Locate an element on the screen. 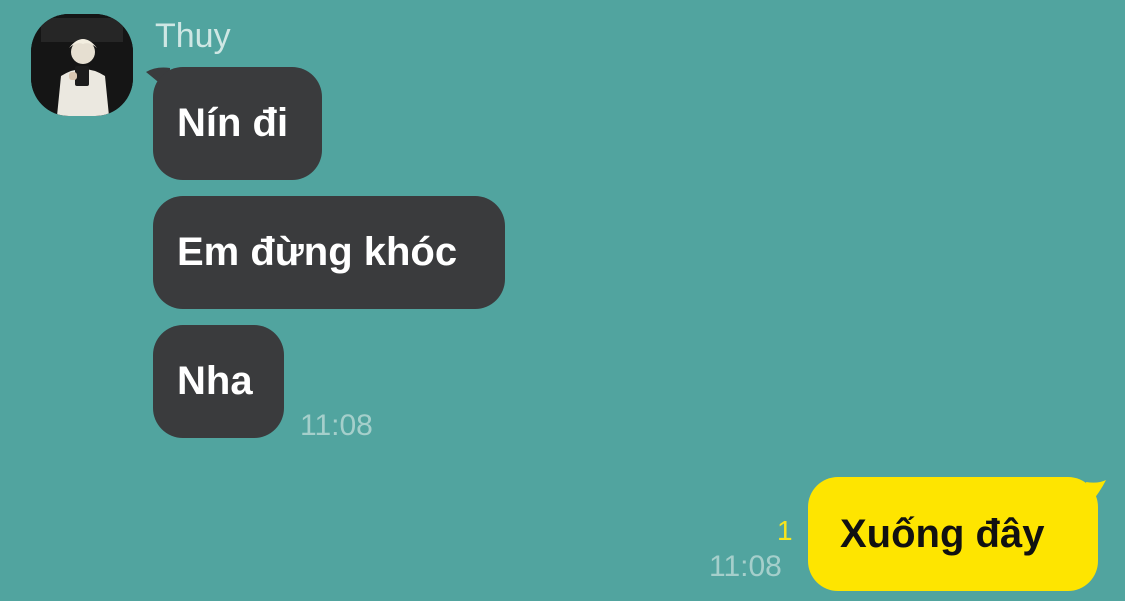 This screenshot has width=1125, height=601. profile-photo-icon is located at coordinates (82, 65).